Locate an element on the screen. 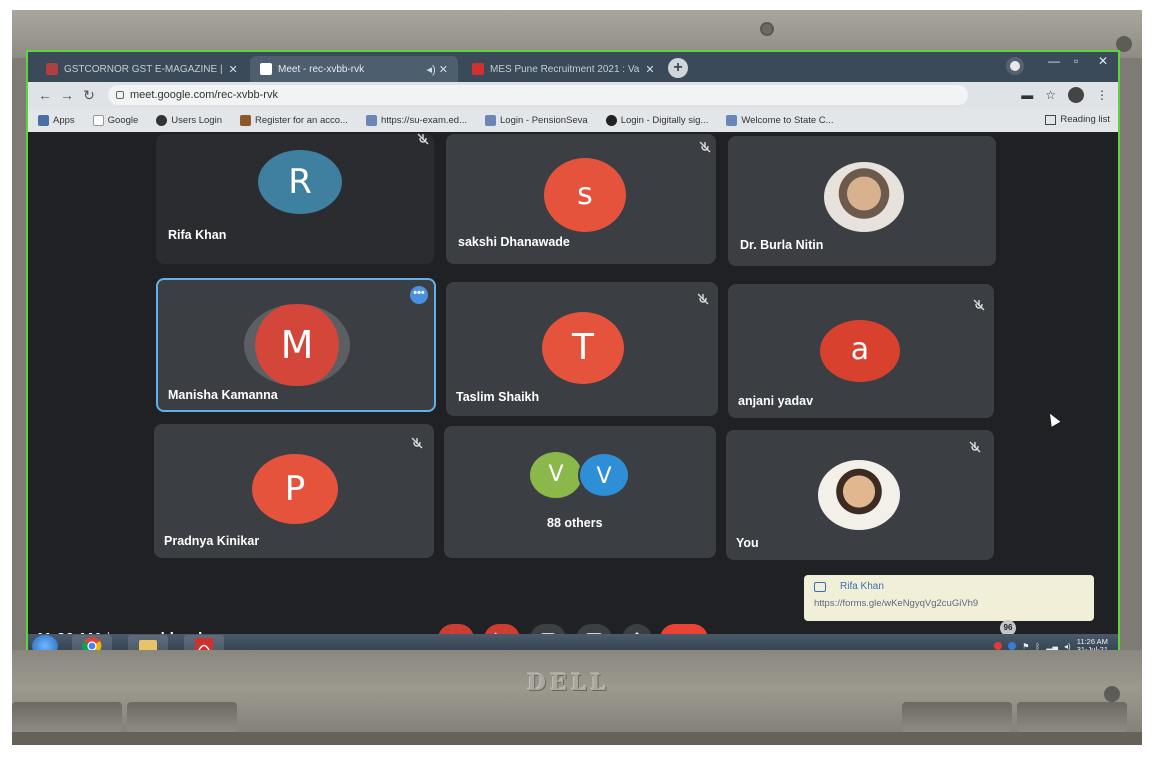  gstcornor-favicon-icon is located at coordinates (52, 69).